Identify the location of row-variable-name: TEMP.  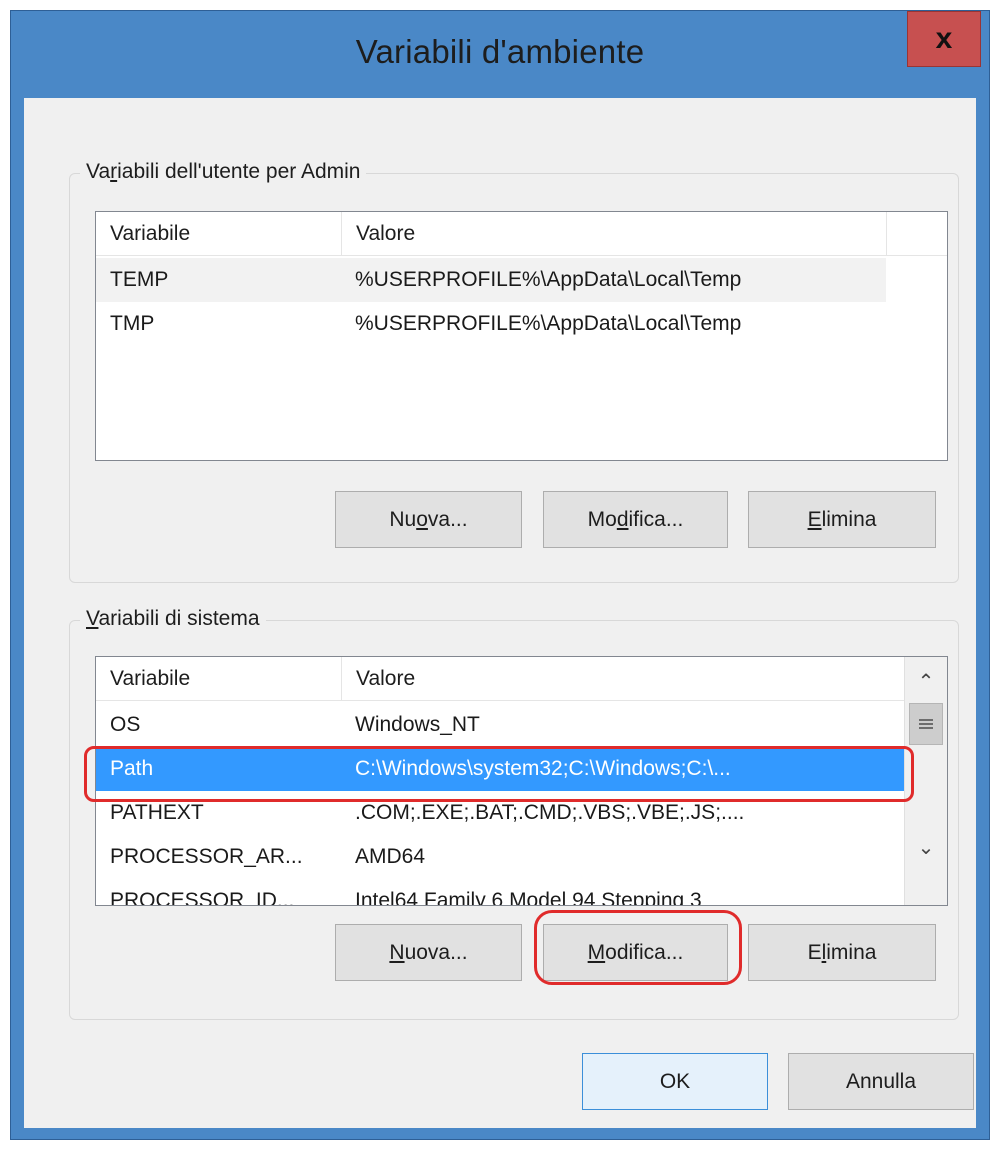
(139, 279).